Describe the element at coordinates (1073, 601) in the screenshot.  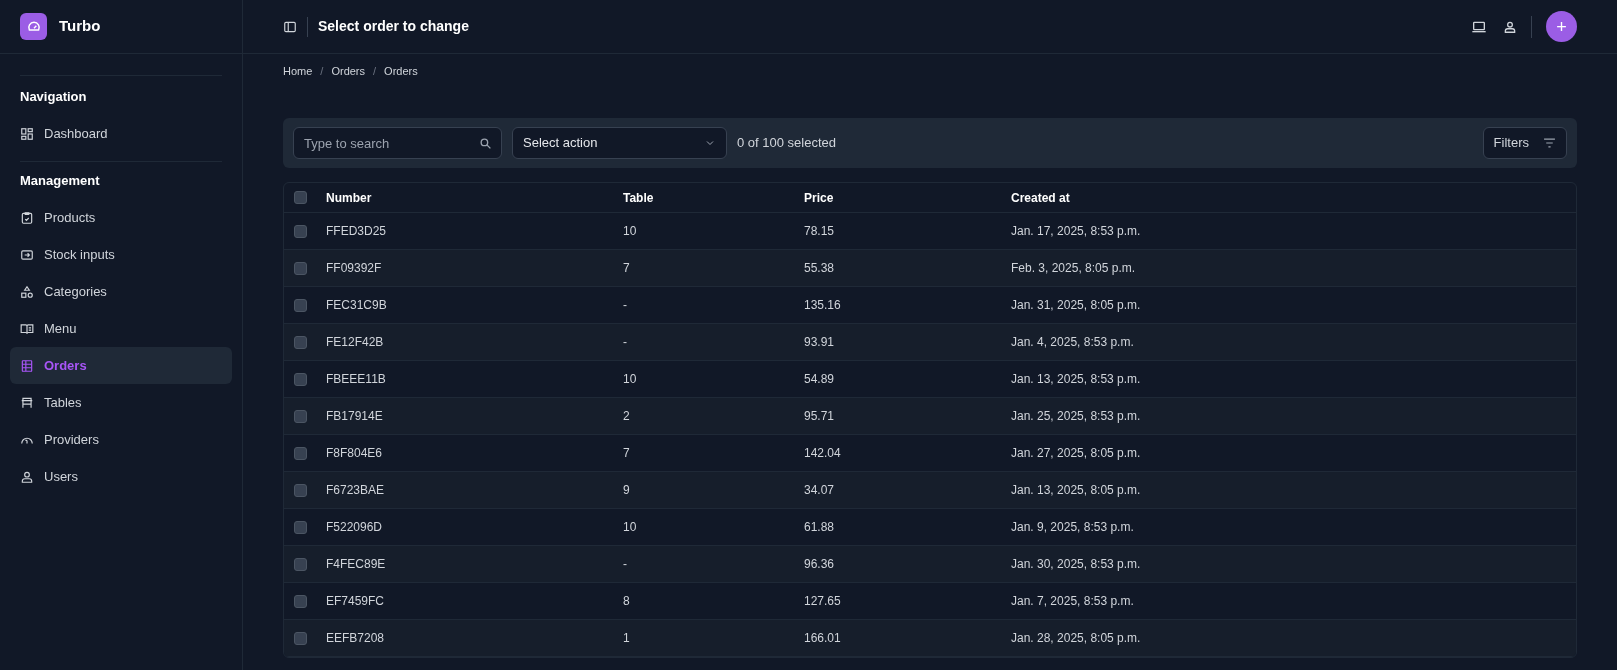
I see `table-cell-text: Jan. 7, 2025, 8:53 p.m.` at that location.